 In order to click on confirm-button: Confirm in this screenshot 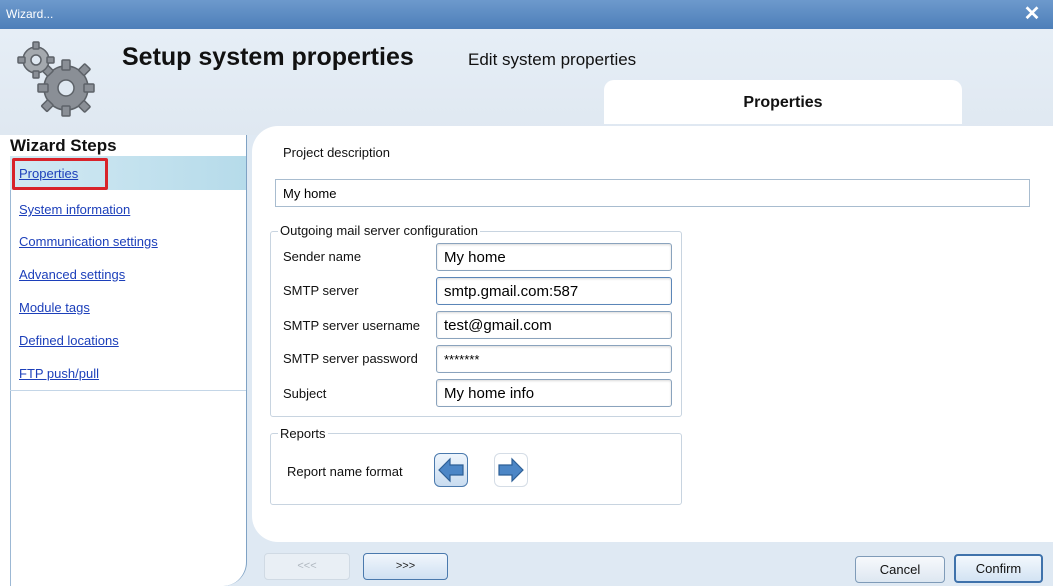, I will do `click(998, 568)`.